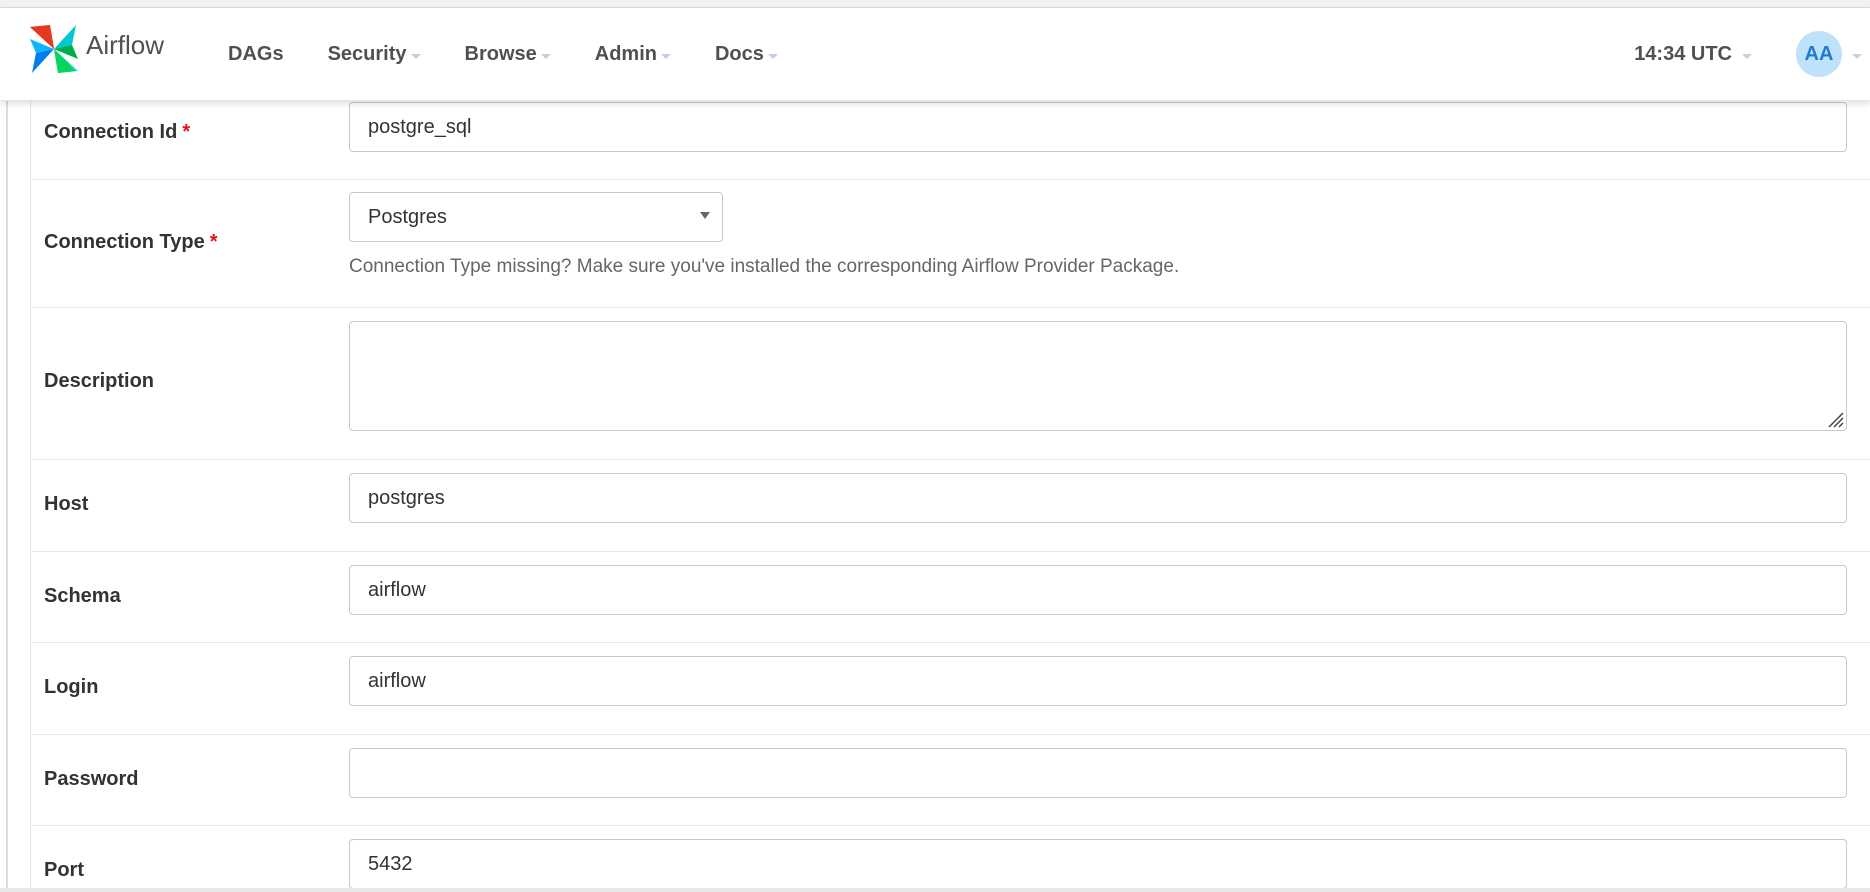 The height and width of the screenshot is (892, 1870). Describe the element at coordinates (124, 242) in the screenshot. I see `connection-type-label-text: Connection Type` at that location.